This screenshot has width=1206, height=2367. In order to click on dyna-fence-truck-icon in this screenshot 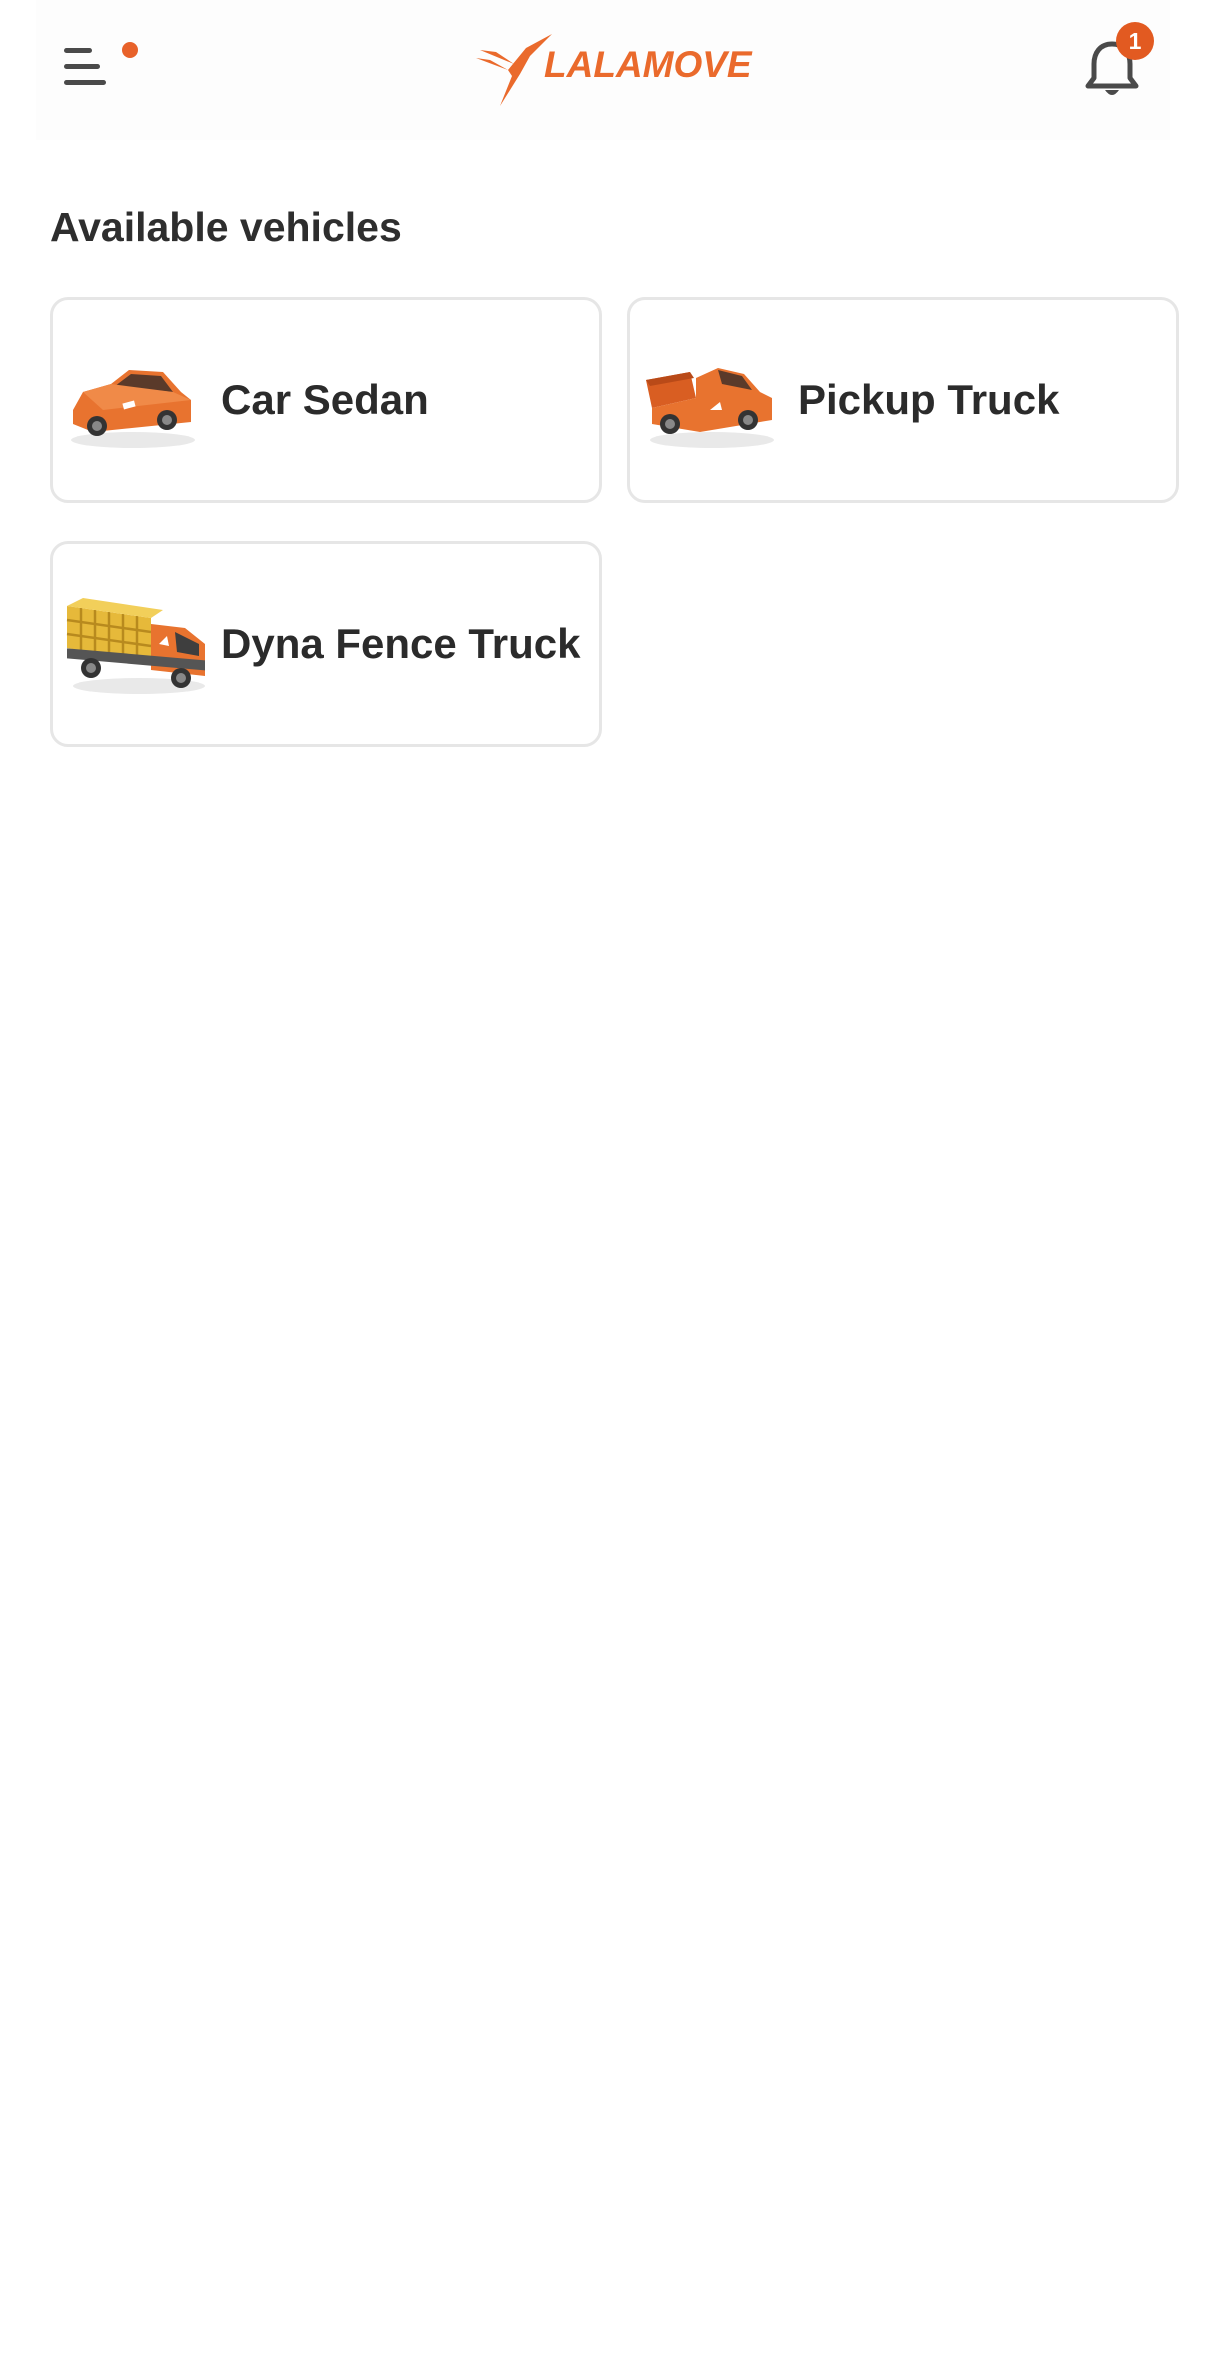, I will do `click(134, 644)`.